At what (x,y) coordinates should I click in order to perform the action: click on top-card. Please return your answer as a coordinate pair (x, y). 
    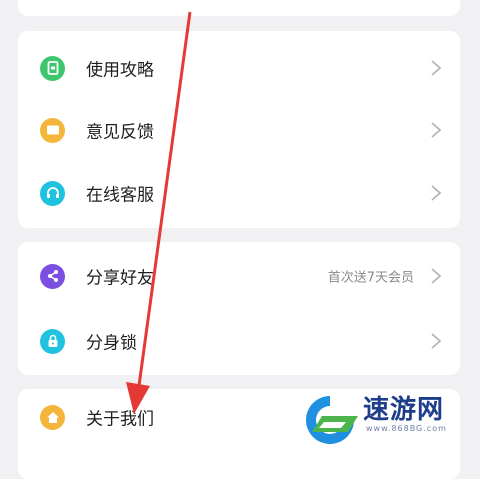
    Looking at the image, I should click on (239, 8).